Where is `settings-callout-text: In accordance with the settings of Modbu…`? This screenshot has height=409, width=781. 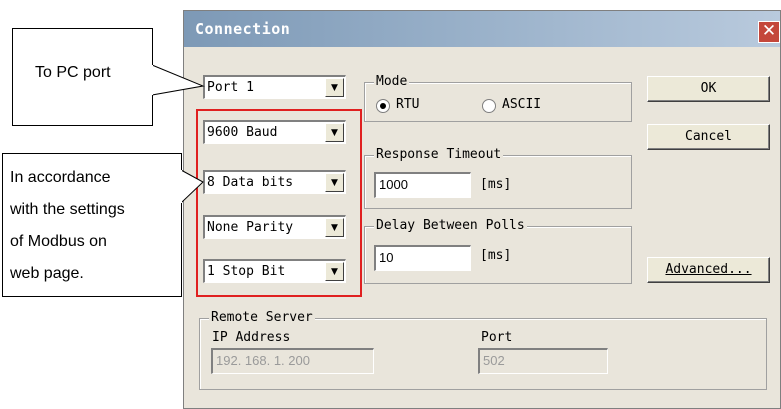 settings-callout-text: In accordance with the settings of Modbu… is located at coordinates (67, 226).